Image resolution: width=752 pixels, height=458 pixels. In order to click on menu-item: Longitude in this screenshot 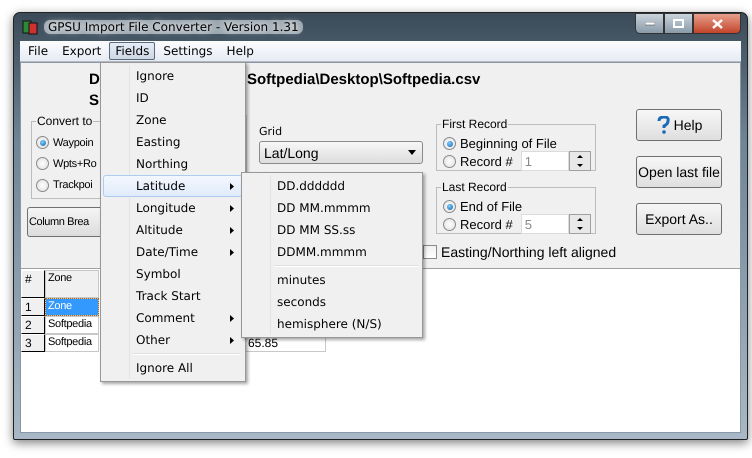, I will do `click(173, 208)`.